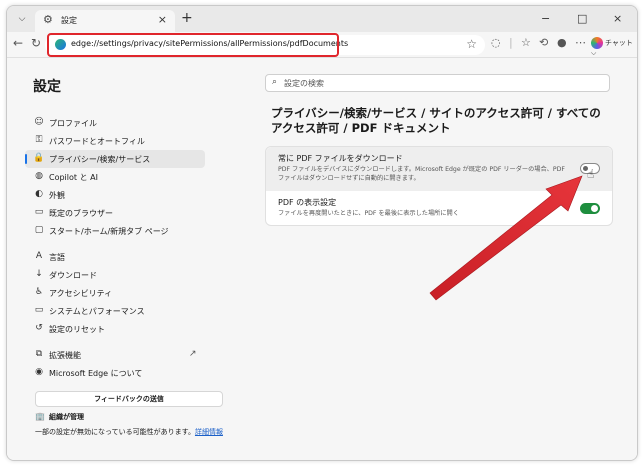  What do you see at coordinates (590, 208) in the screenshot?
I see `pdf-view-toggle` at bounding box center [590, 208].